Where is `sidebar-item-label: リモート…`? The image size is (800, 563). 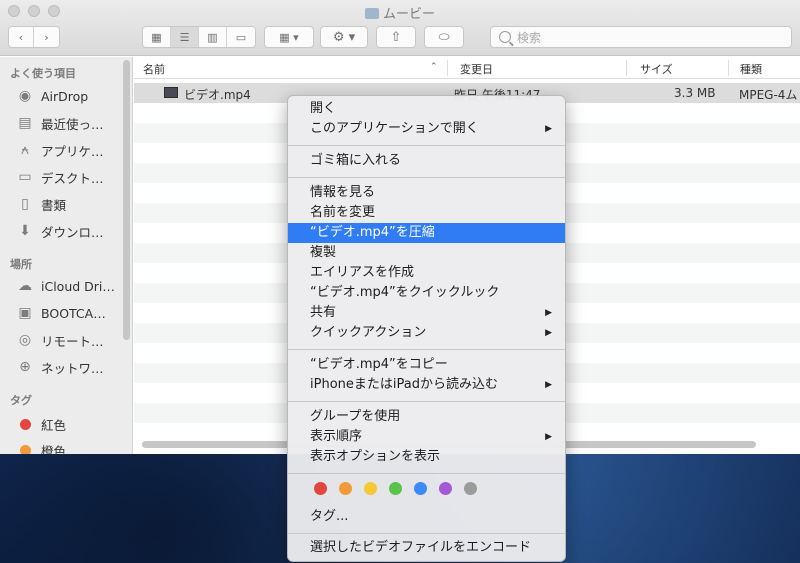
sidebar-item-label: リモート… is located at coordinates (72, 341).